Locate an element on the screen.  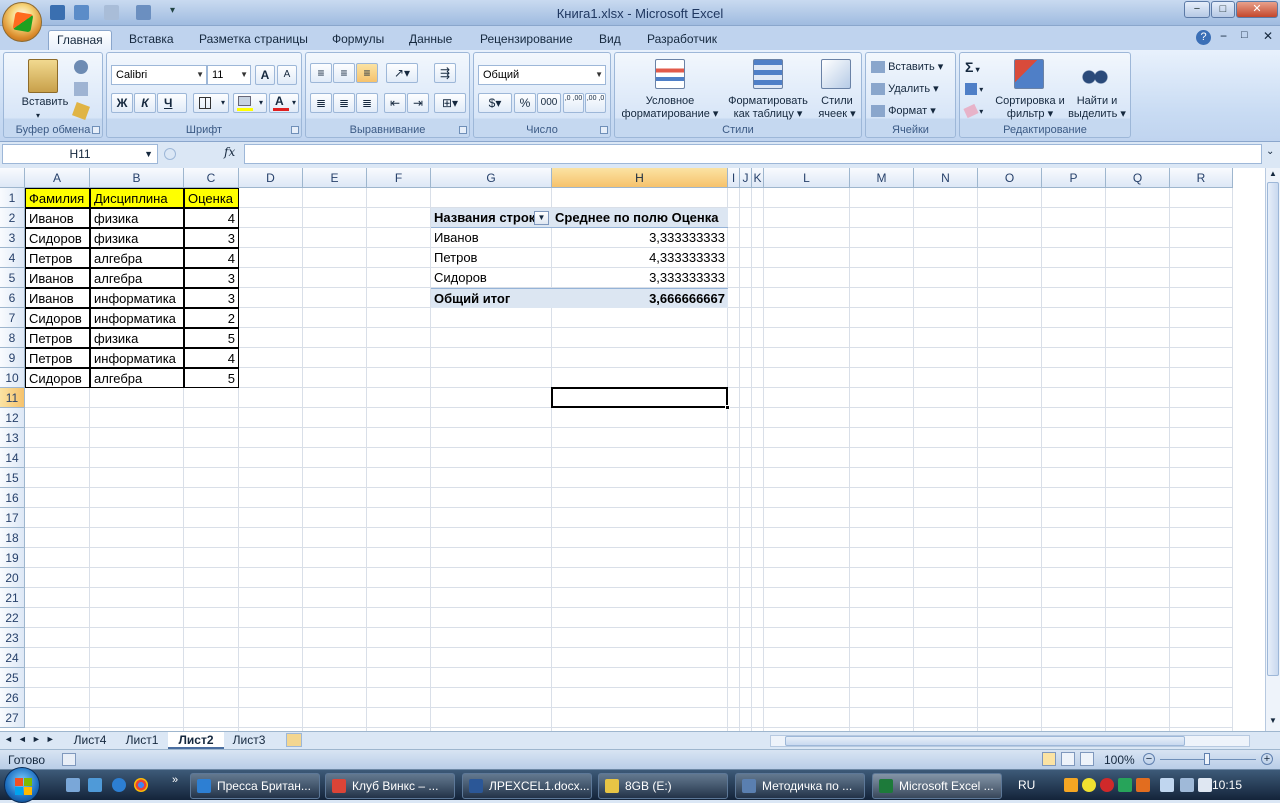
table-cell: физика is located at coordinates (137, 338).